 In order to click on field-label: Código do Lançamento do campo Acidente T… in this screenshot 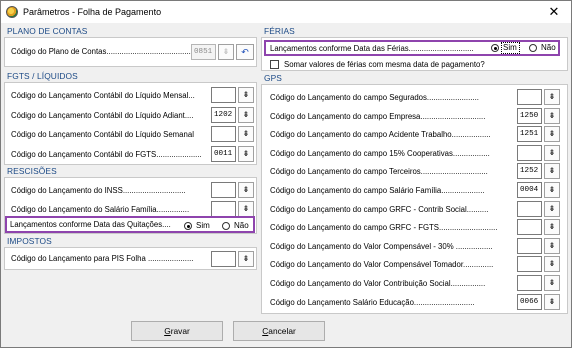, I will do `click(380, 135)`.